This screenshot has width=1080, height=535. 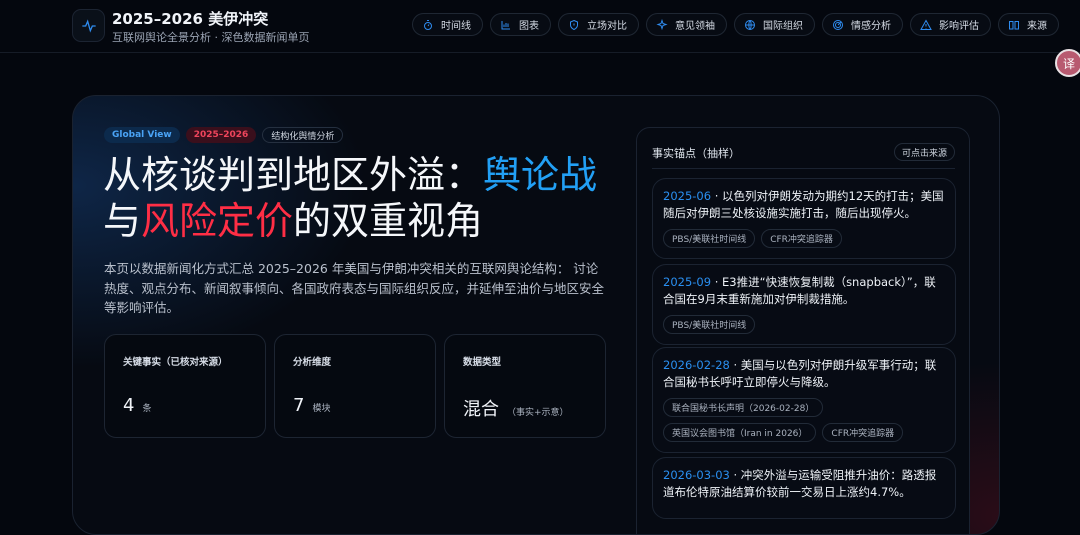 I want to click on main-nav: 时间线 图表 立场对比 意见领袖 国际组织 情感分析 影响评估 来源, so click(x=735, y=24).